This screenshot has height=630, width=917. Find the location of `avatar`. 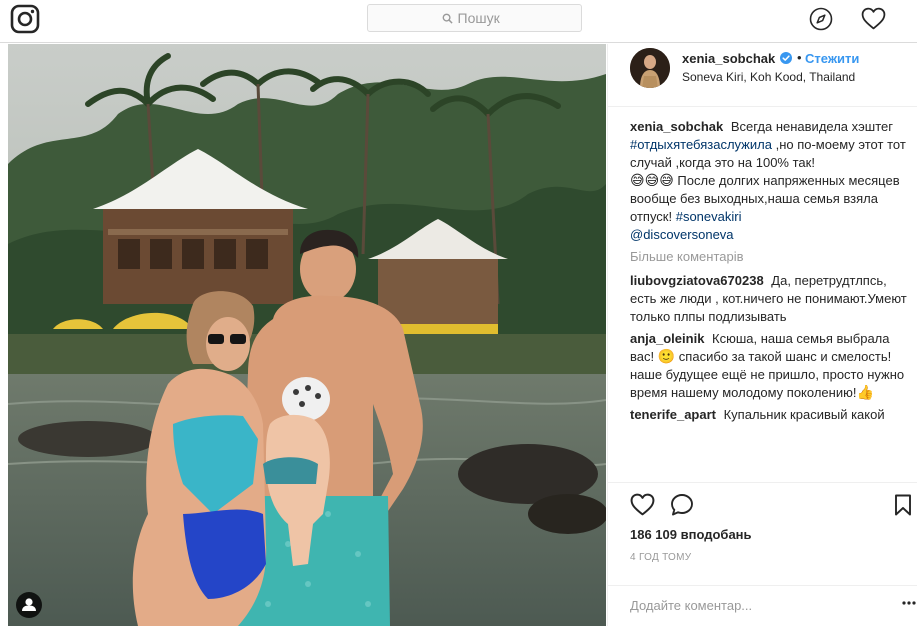

avatar is located at coordinates (650, 68).